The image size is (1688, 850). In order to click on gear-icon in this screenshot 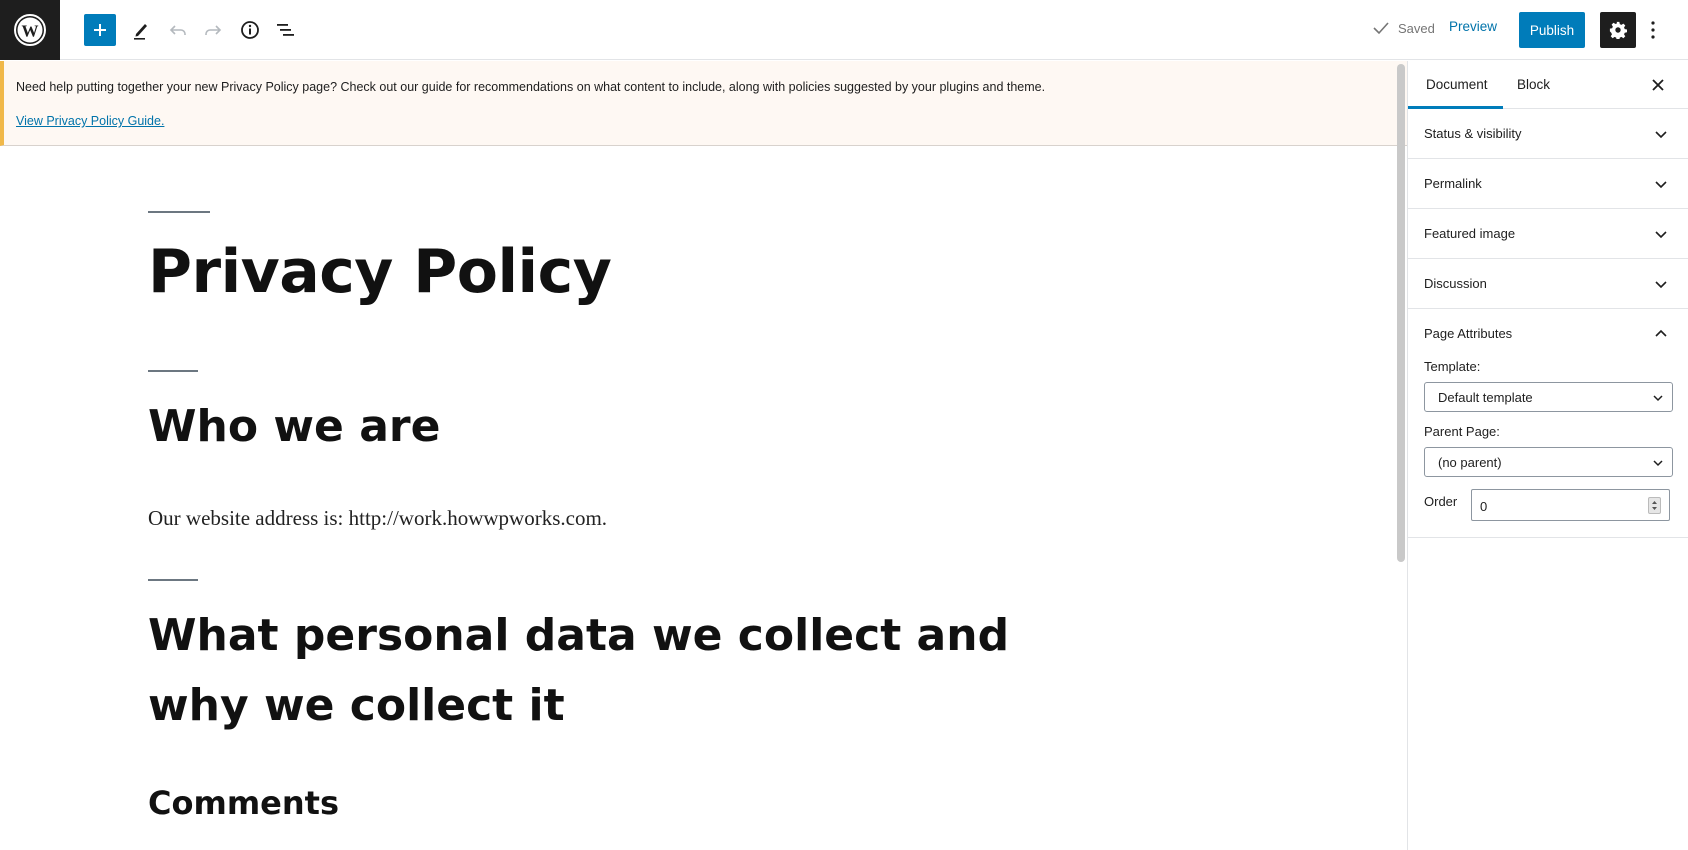, I will do `click(1618, 30)`.